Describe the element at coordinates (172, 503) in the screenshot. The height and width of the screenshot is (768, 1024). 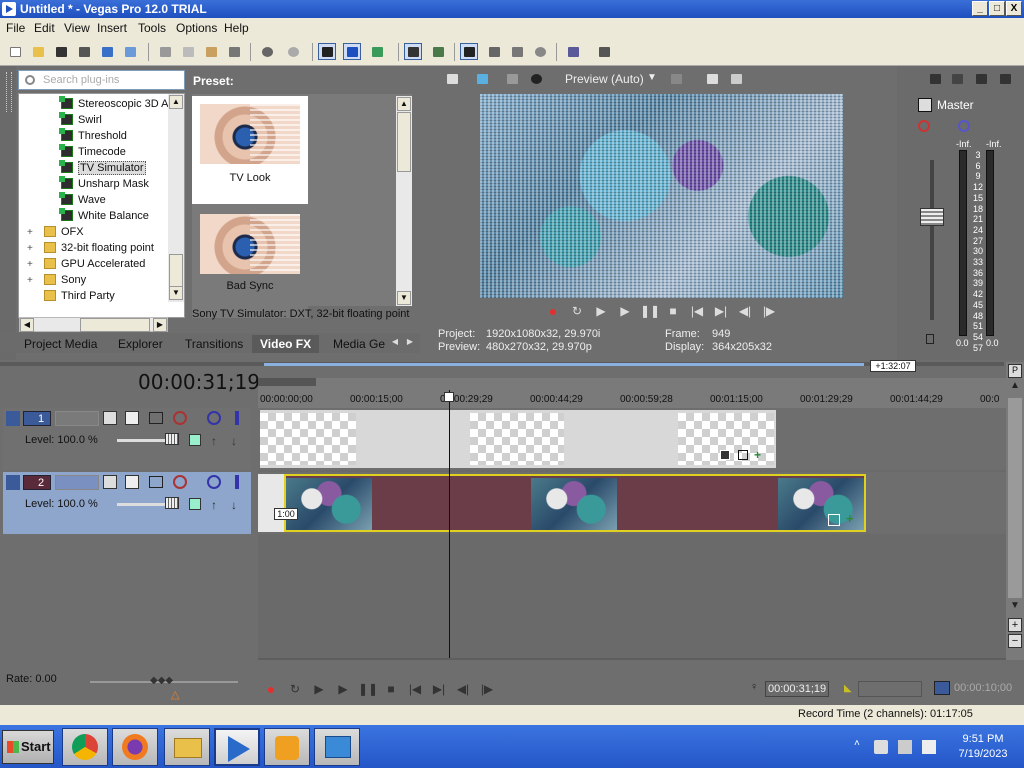
I see `track-level-knob` at that location.